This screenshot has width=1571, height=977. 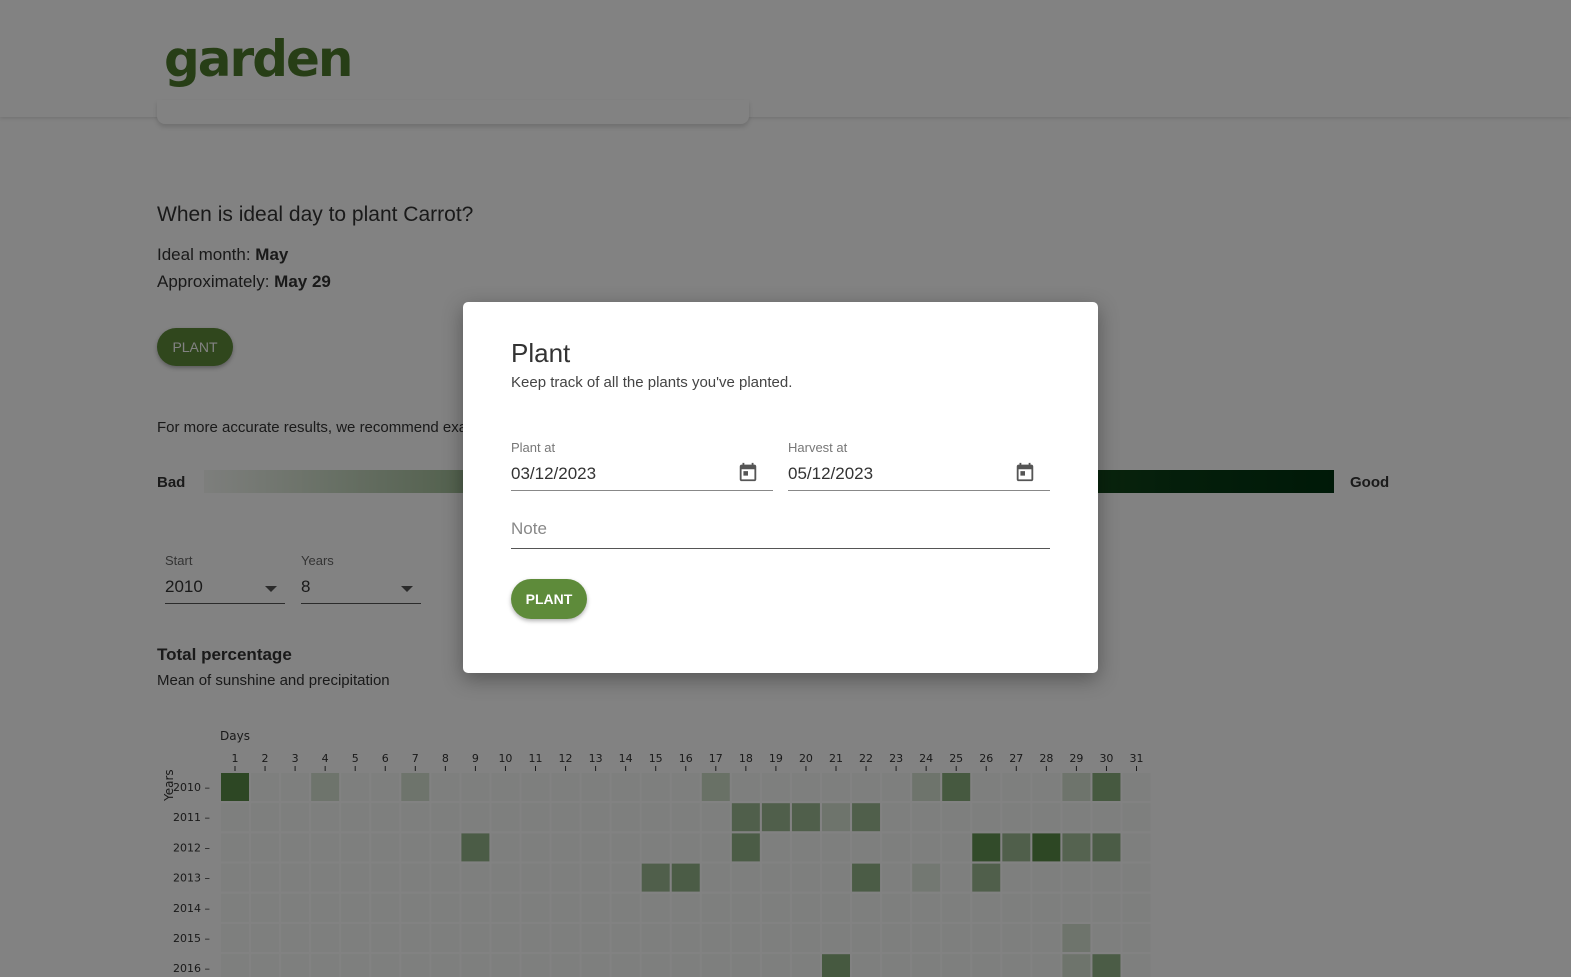 What do you see at coordinates (919, 464) in the screenshot?
I see `harvest-at-field: Harvest at 05/12/2023` at bounding box center [919, 464].